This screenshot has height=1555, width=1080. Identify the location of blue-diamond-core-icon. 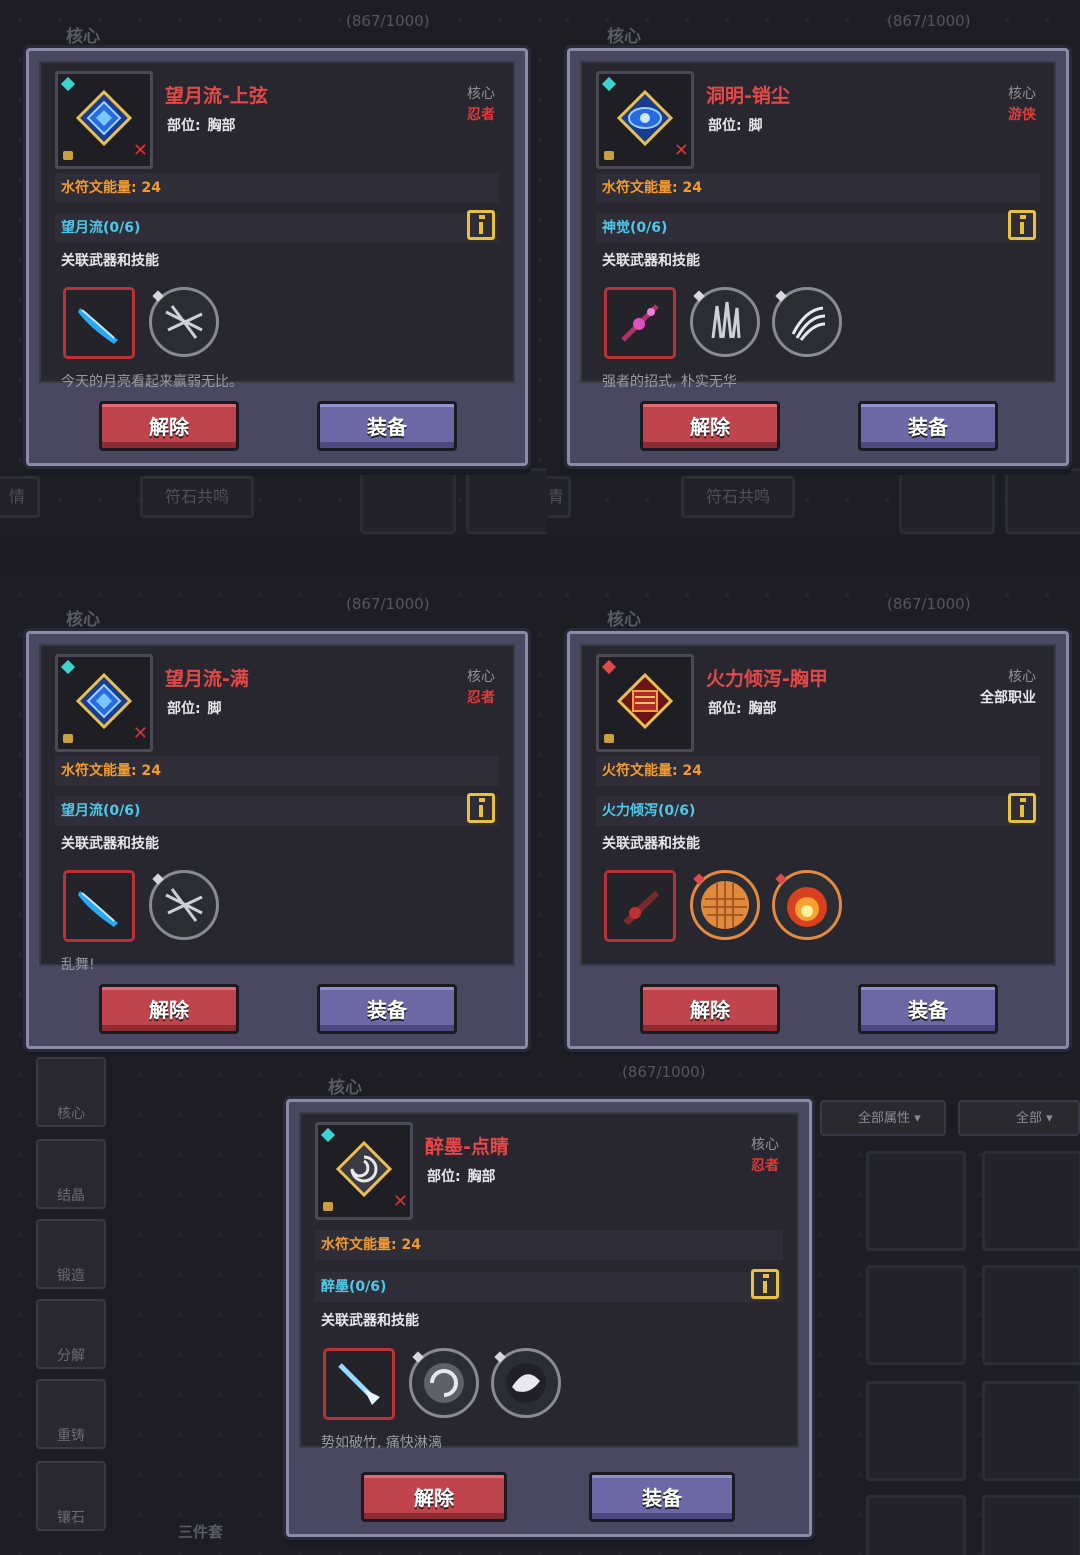
(104, 118).